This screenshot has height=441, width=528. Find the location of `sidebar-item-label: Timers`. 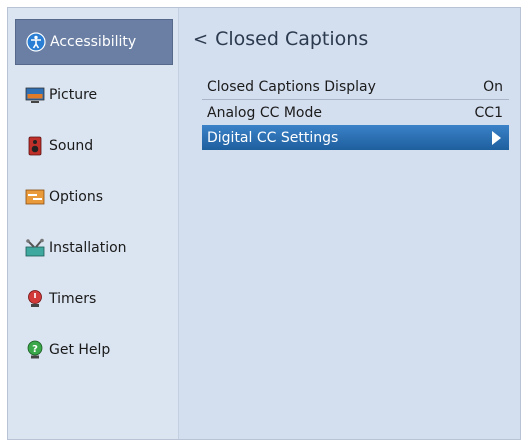

sidebar-item-label: Timers is located at coordinates (73, 299).